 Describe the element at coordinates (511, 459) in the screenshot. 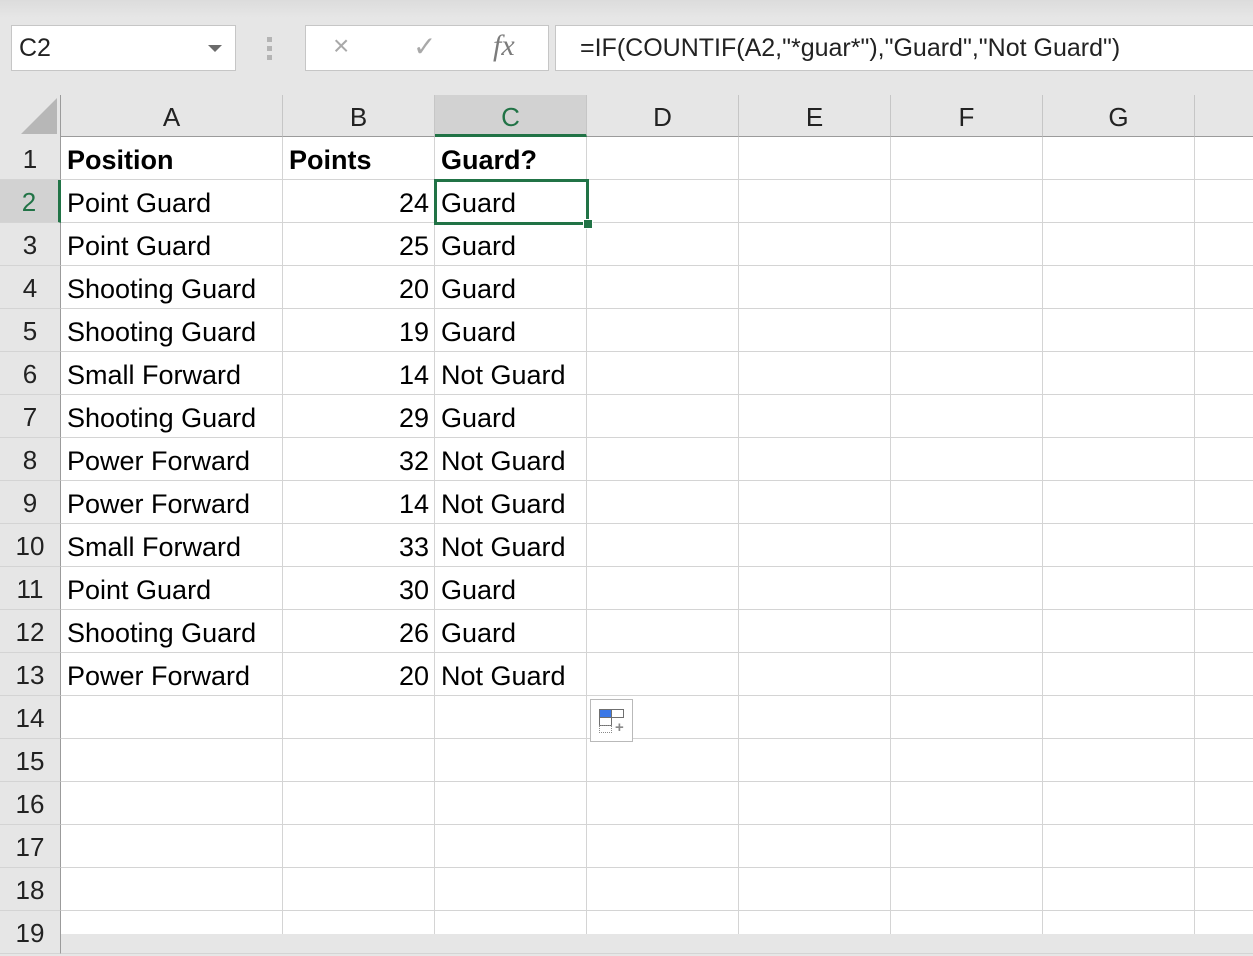

I see `cell-c8: Not Guard` at that location.